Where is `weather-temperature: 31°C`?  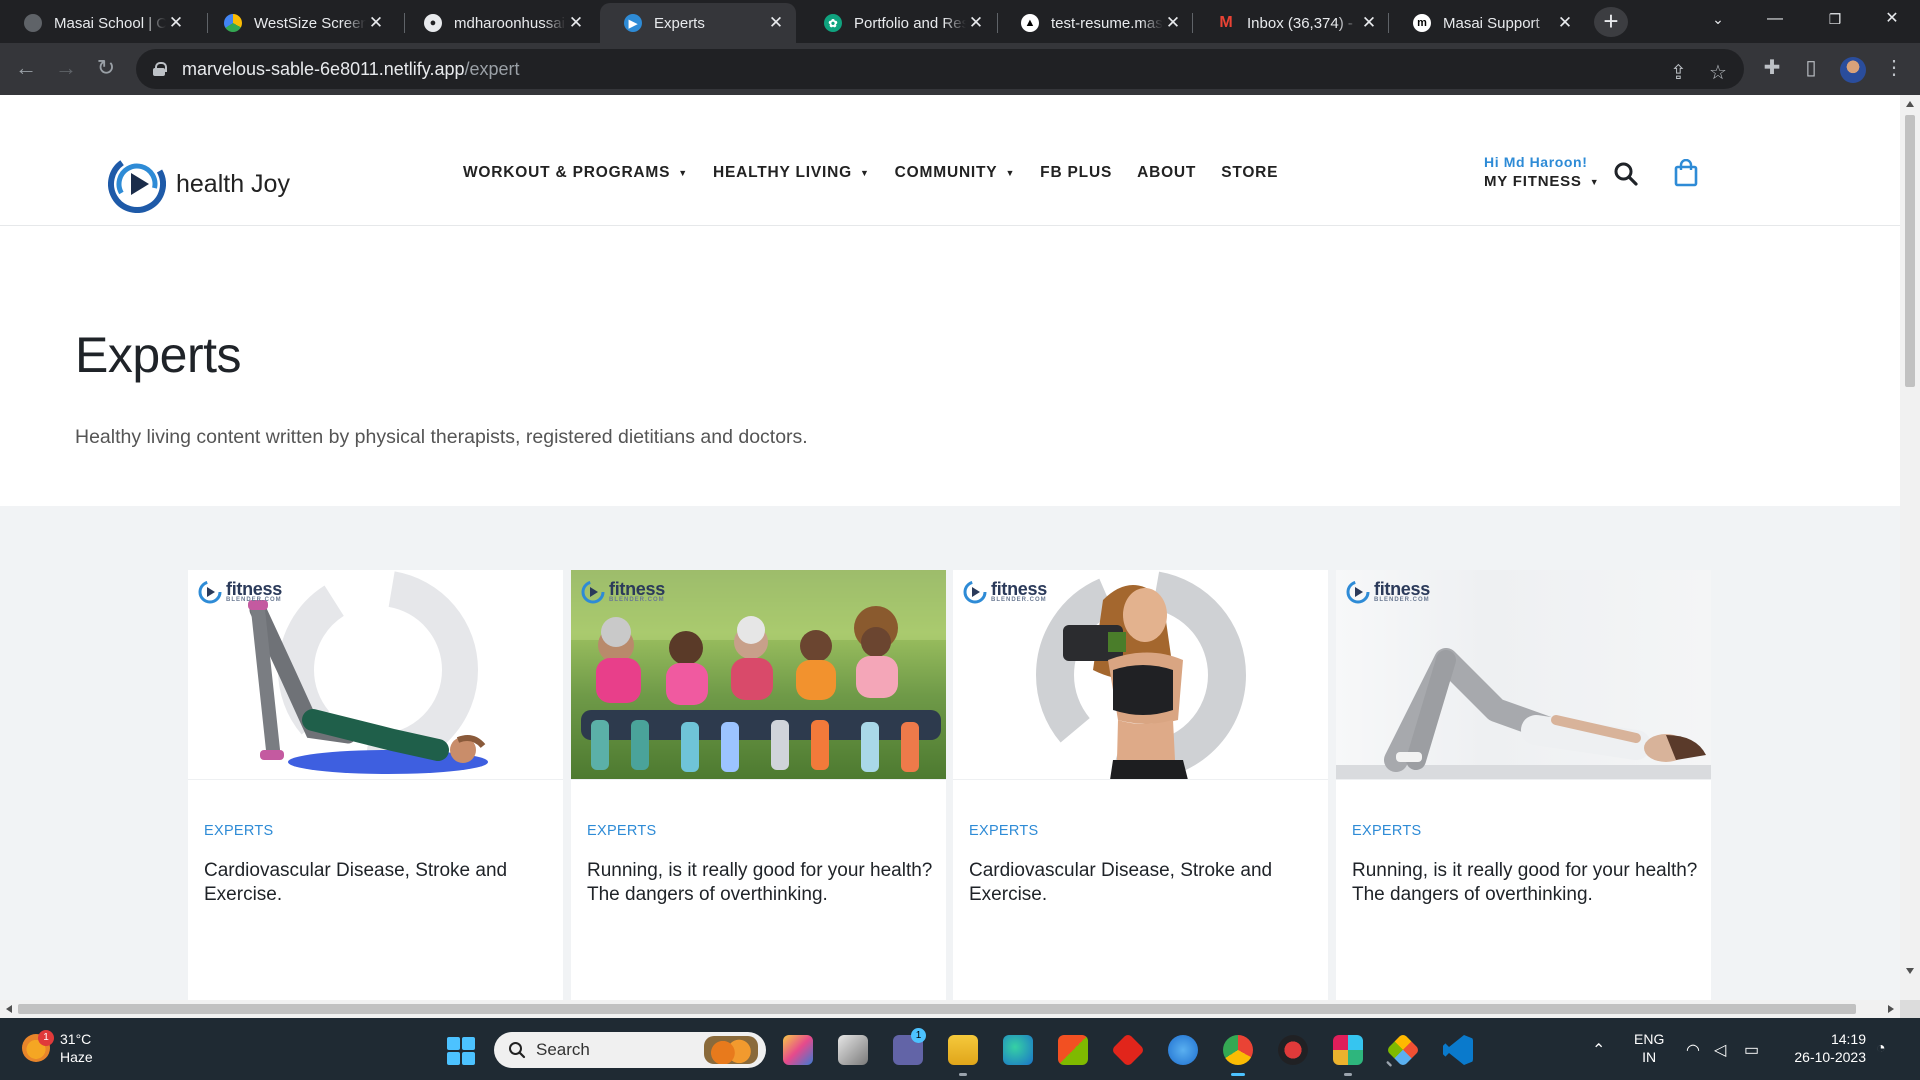 weather-temperature: 31°C is located at coordinates (76, 1039).